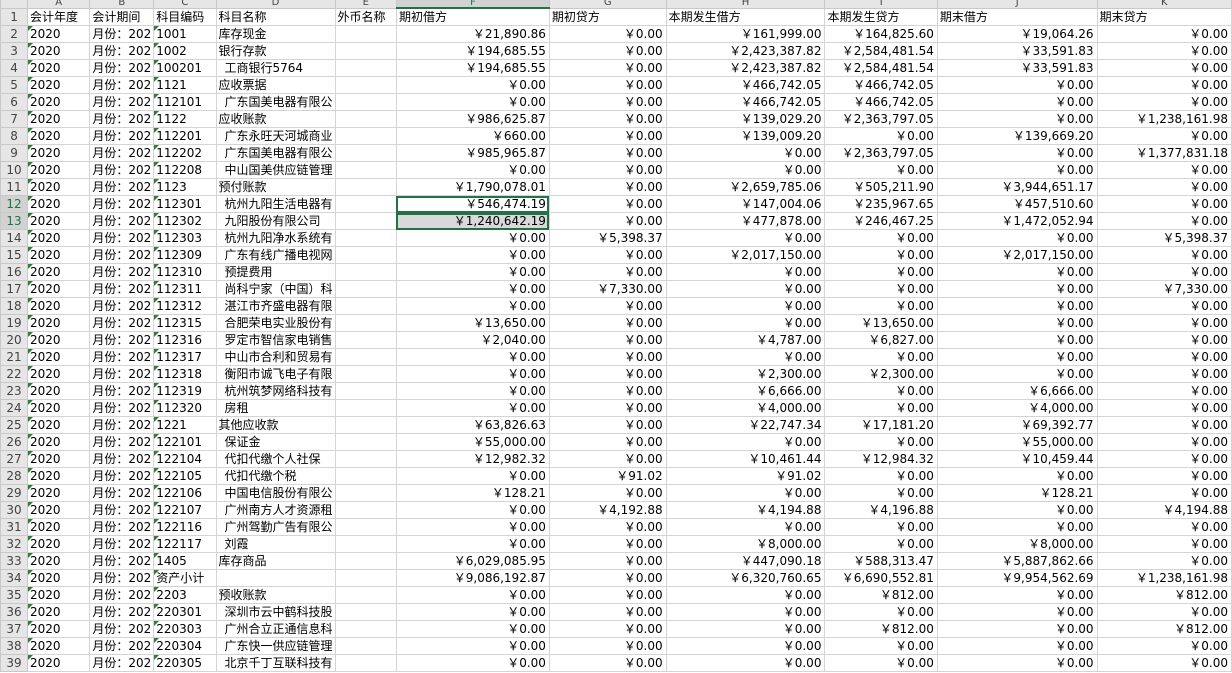 This screenshot has height=673, width=1232. I want to click on cell: 广州合立正通信息科, so click(275, 629).